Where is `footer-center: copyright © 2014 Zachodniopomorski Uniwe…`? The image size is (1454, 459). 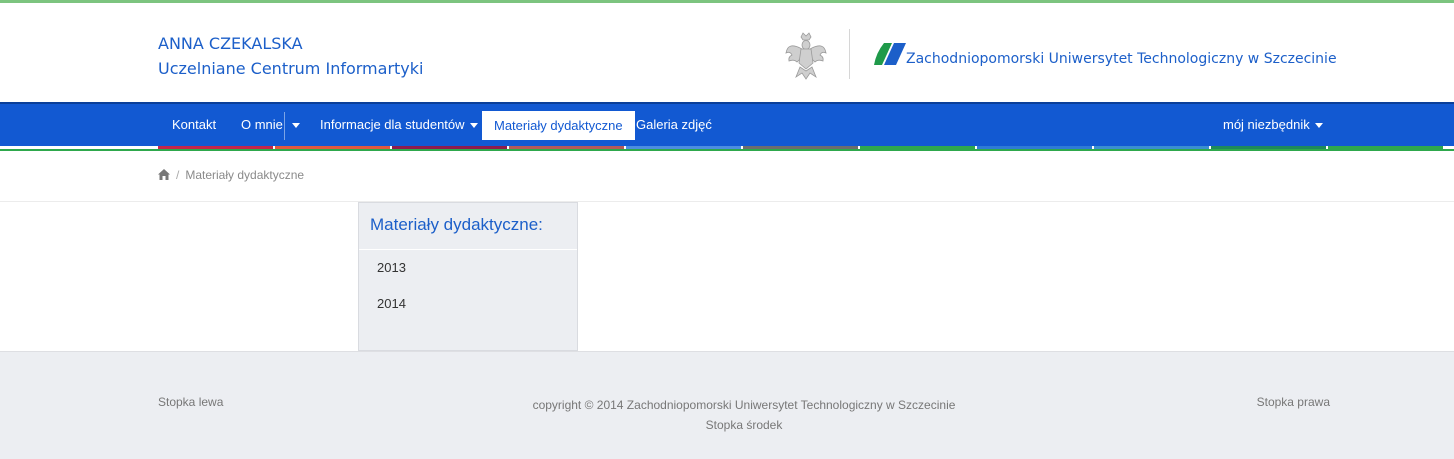
footer-center: copyright © 2014 Zachodniopomorski Uniwe… is located at coordinates (744, 415).